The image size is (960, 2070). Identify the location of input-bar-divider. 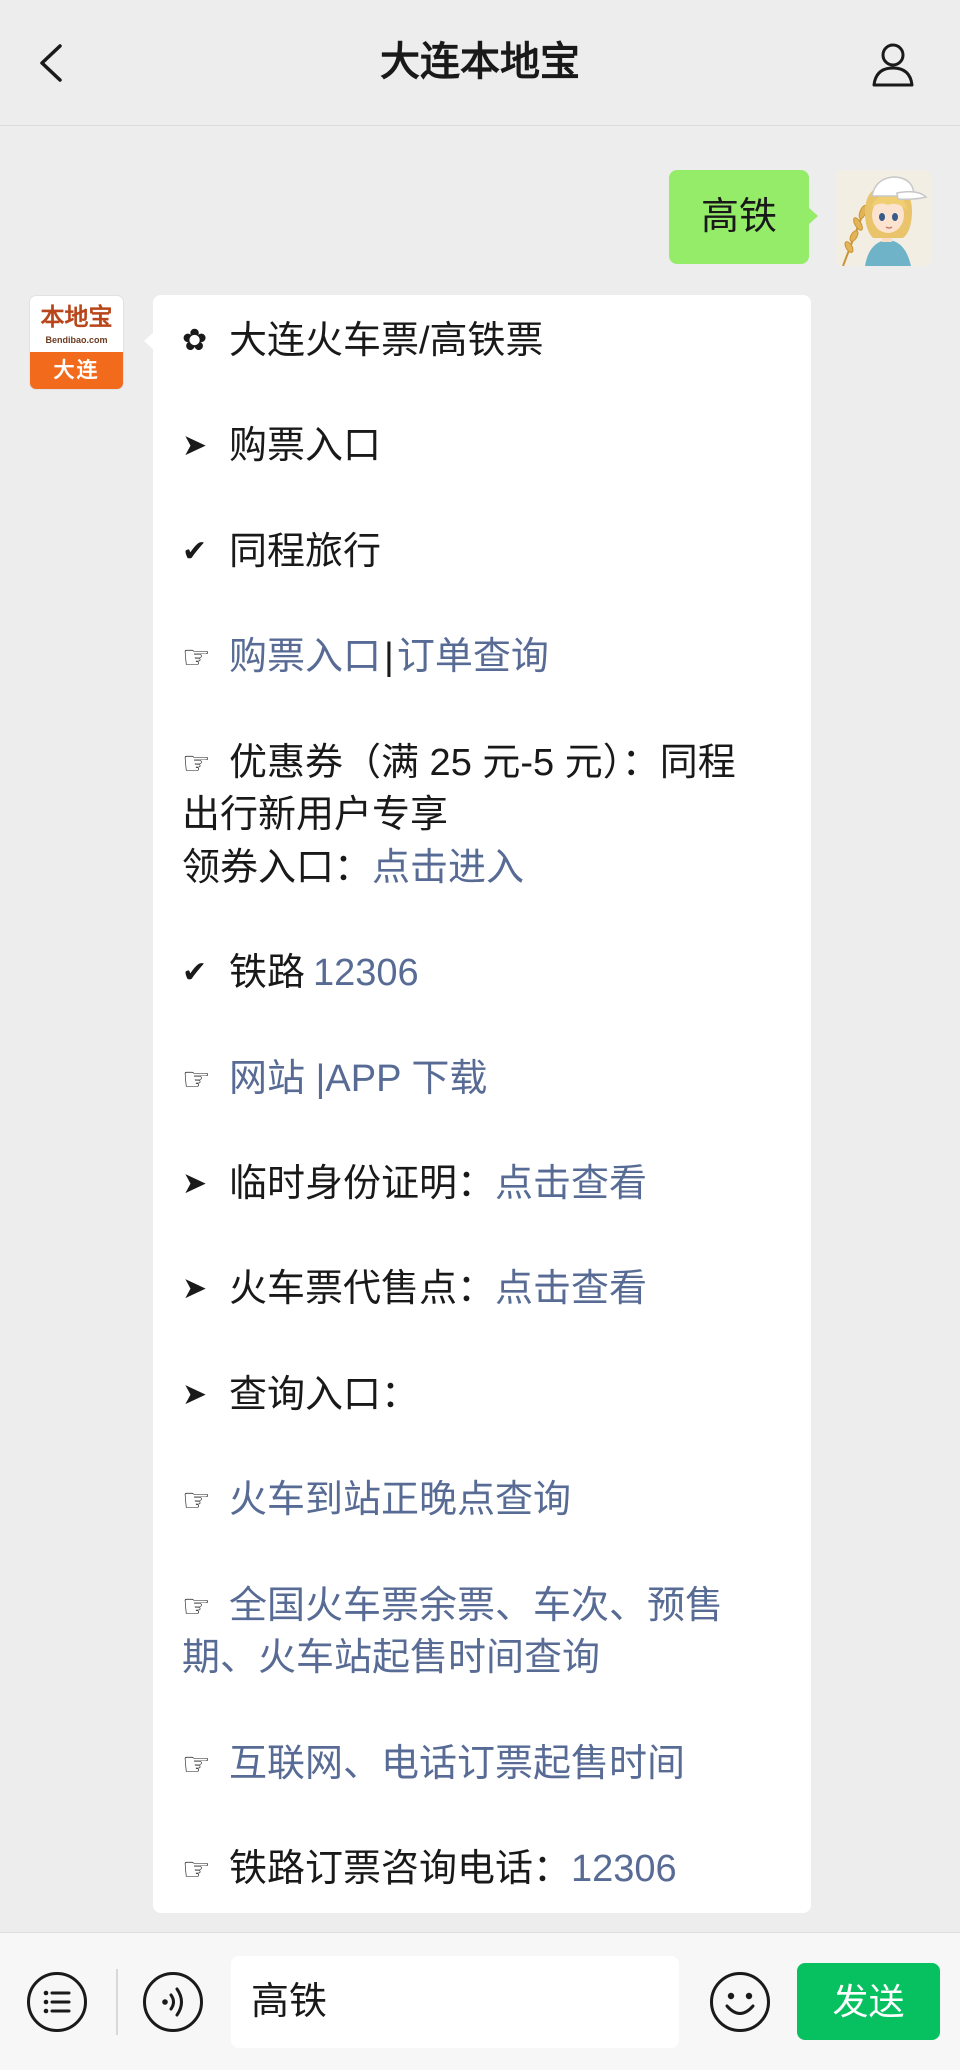
(117, 2002).